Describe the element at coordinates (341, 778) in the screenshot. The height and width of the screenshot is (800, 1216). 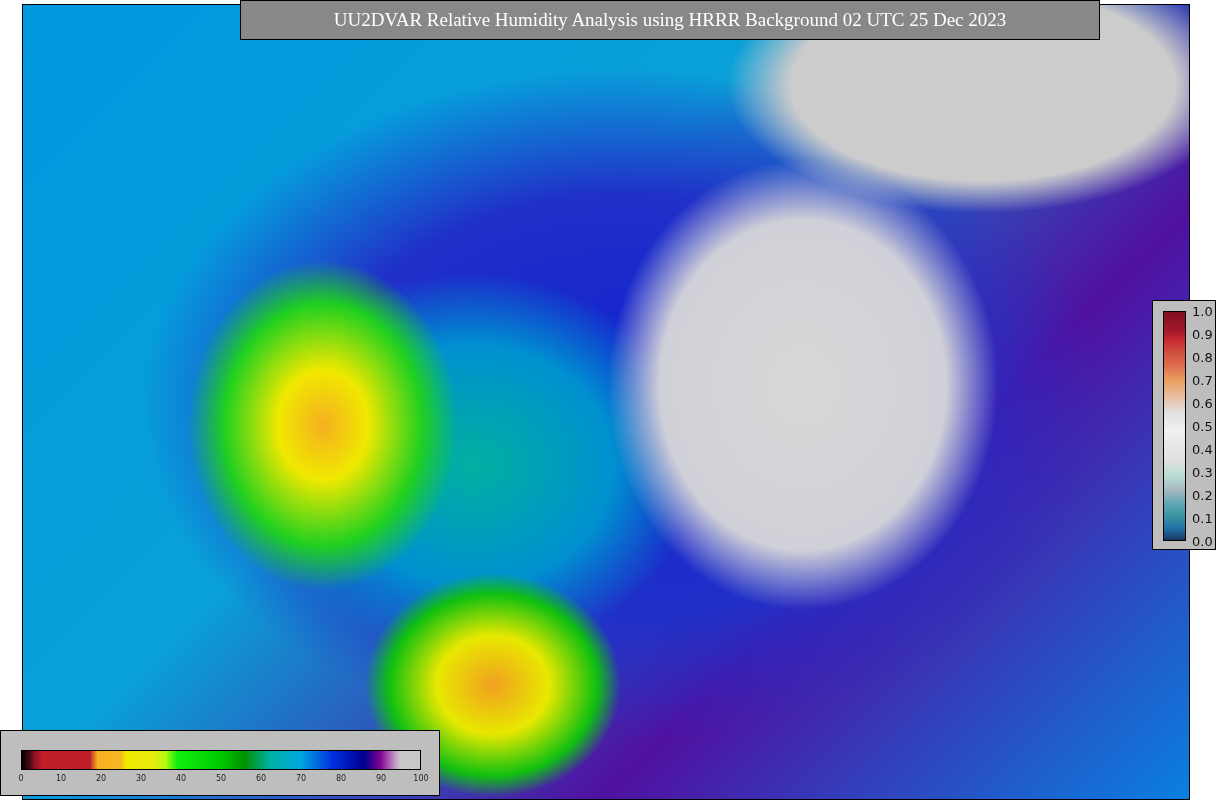
I see `scale-tick-label: 80` at that location.